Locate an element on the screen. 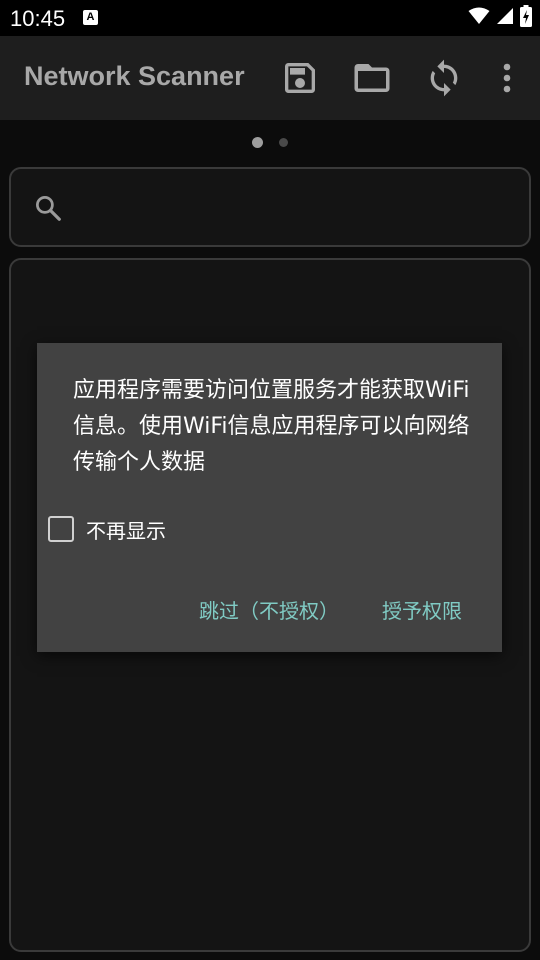 The width and height of the screenshot is (540, 960). cell-signal-icon is located at coordinates (505, 18).